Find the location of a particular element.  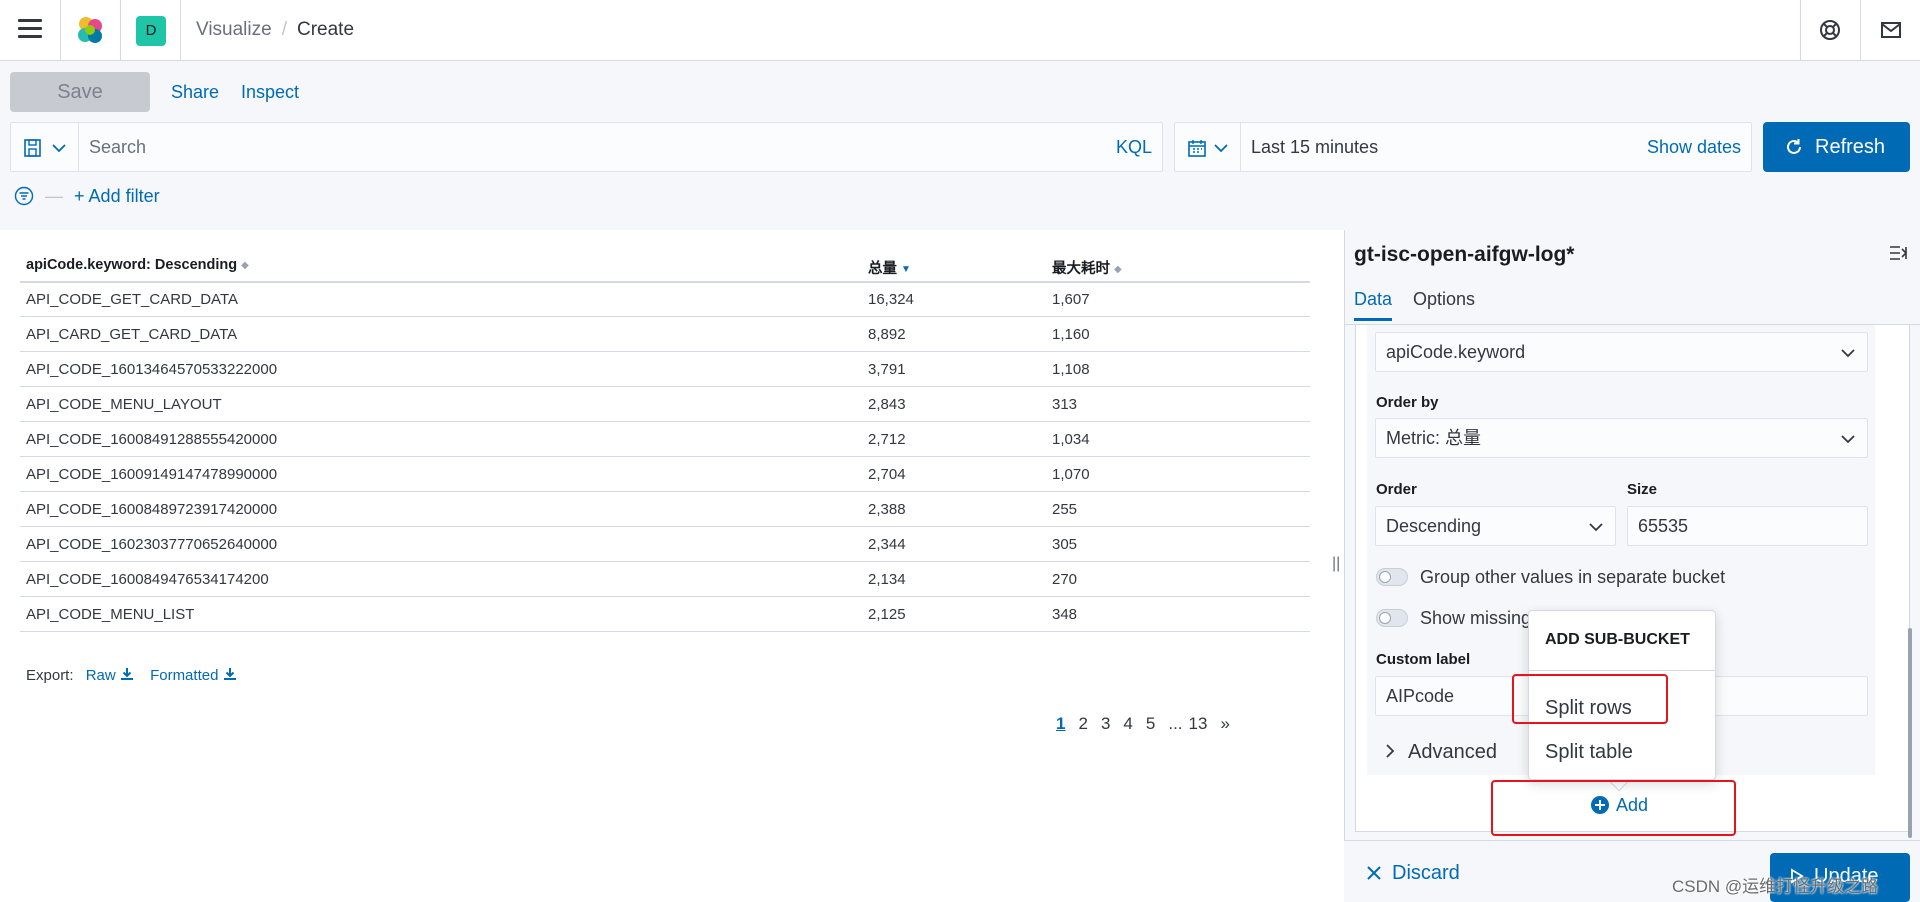

order-by-label: Order by is located at coordinates (1407, 402).